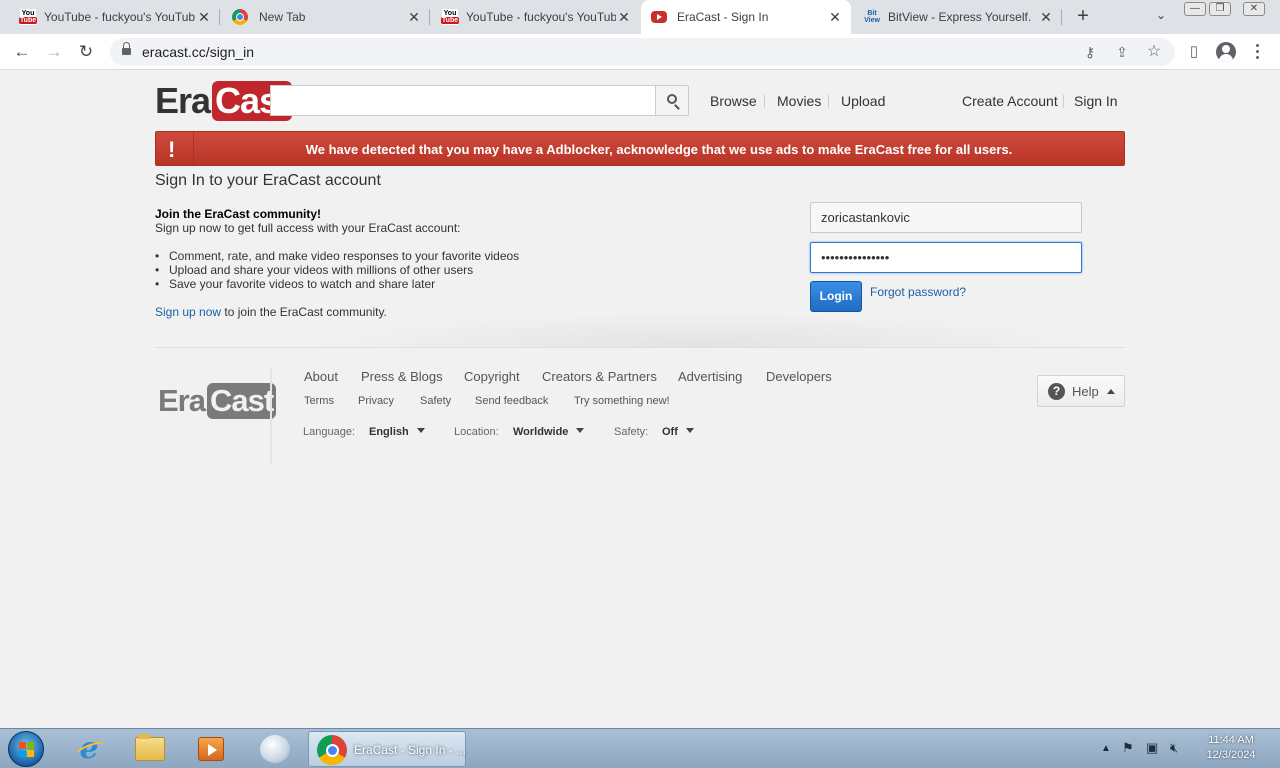 The width and height of the screenshot is (1280, 768). I want to click on footer-link-try-new: Try something new!, so click(622, 401).